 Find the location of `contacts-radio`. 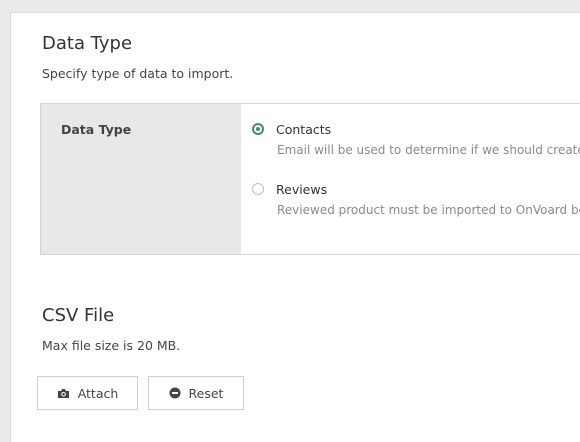

contacts-radio is located at coordinates (258, 129).